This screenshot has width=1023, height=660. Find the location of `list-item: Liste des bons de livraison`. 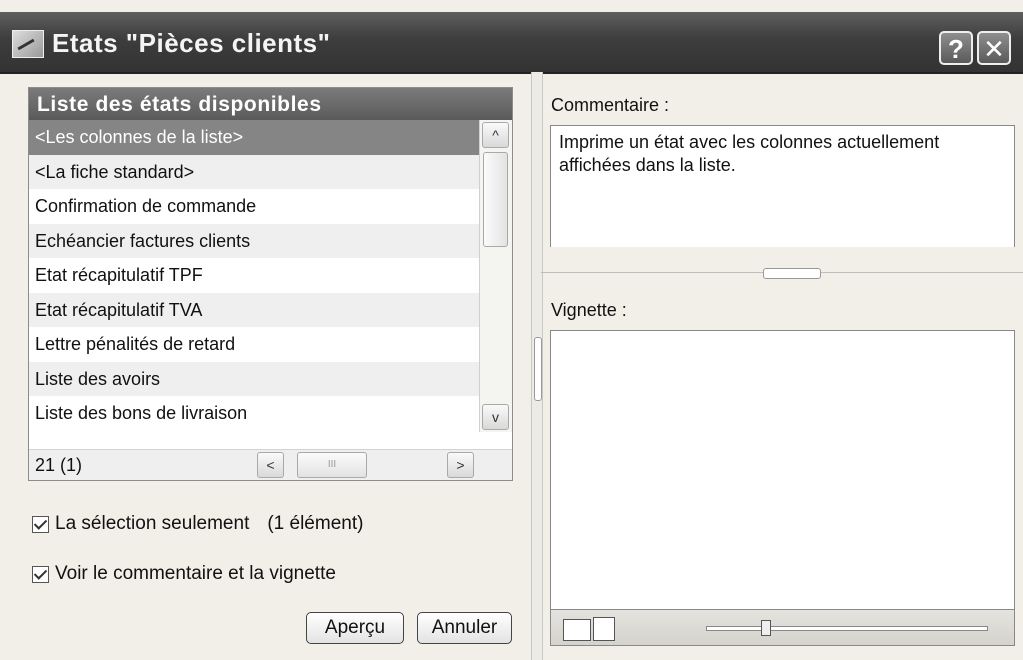

list-item: Liste des bons de livraison is located at coordinates (254, 413).